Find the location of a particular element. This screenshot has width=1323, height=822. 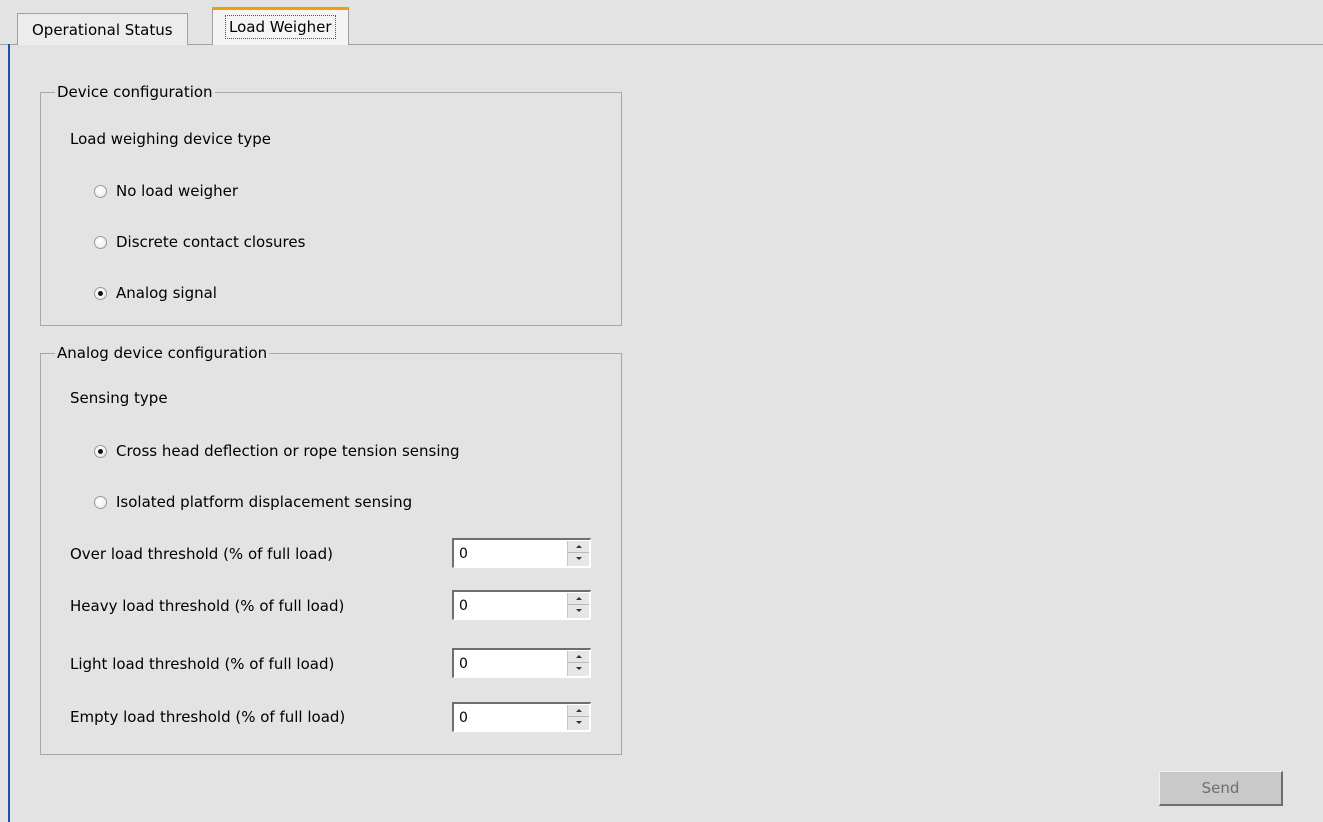

heavy-load-threshold-spinner: 0 is located at coordinates (521, 605).